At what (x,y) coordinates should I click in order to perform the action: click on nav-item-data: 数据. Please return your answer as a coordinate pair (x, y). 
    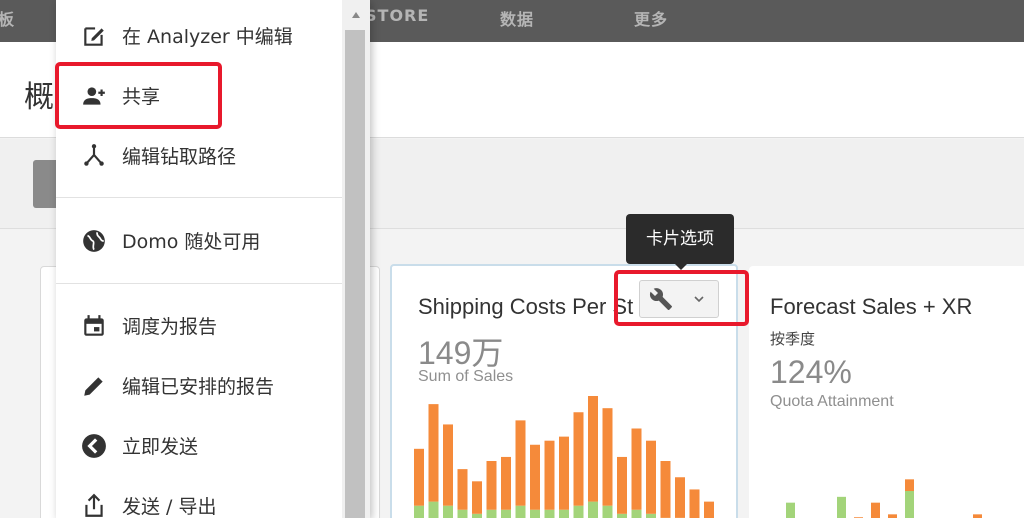
    Looking at the image, I should click on (517, 18).